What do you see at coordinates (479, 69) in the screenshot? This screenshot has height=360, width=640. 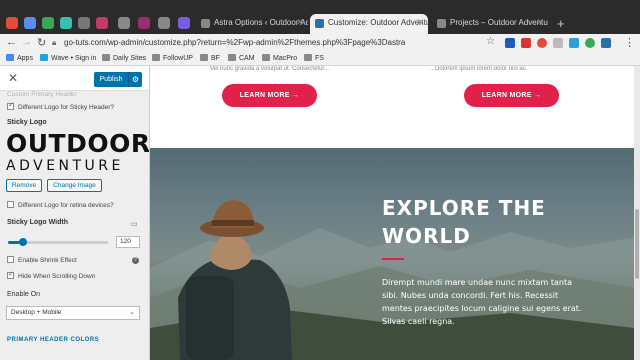 I see `preview-snippet-right: ...Dolorem ipsum lorem dolor nisl ac.` at bounding box center [479, 69].